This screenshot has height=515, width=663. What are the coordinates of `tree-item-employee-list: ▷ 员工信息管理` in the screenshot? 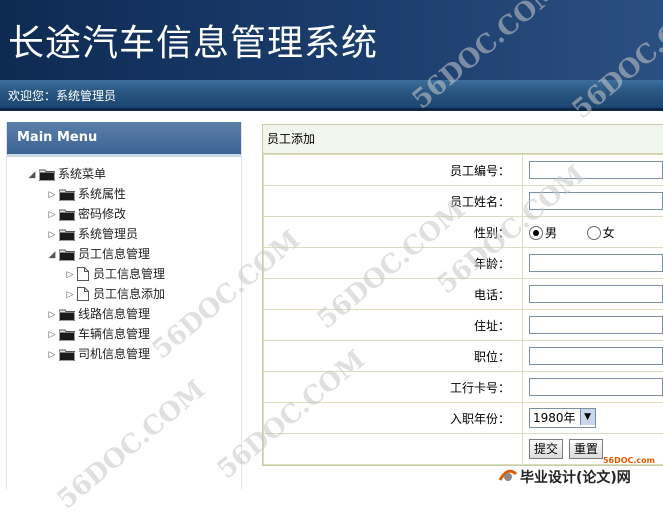 It's located at (114, 274).